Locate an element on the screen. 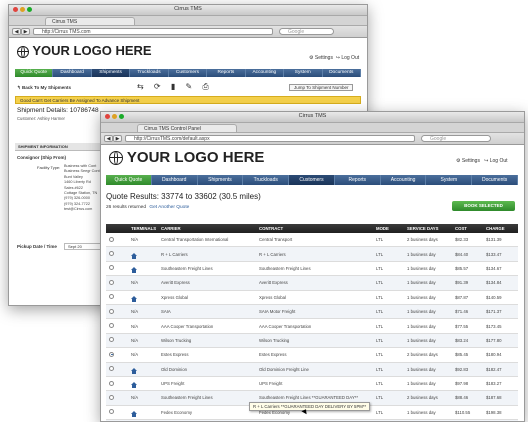  jump-to-shipment-input: Jump To Shipment Number is located at coordinates (321, 87).